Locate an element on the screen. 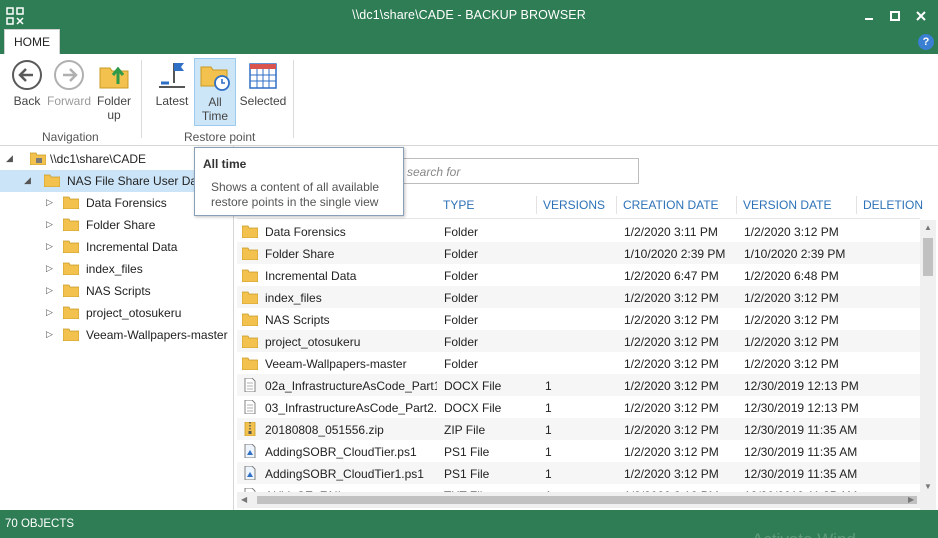 The height and width of the screenshot is (538, 938). help-icon: ? is located at coordinates (926, 42).